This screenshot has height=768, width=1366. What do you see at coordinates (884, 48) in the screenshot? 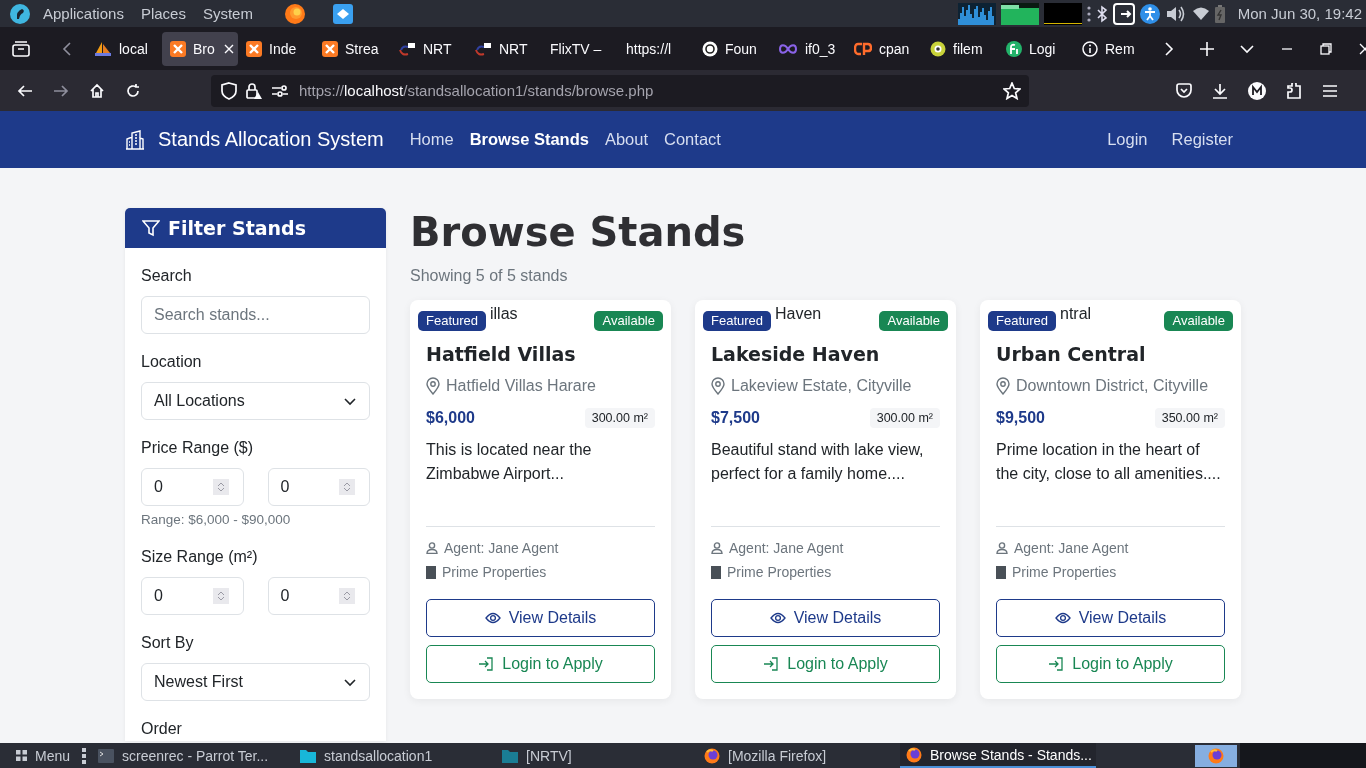
I see `browser-tab: cpan` at bounding box center [884, 48].